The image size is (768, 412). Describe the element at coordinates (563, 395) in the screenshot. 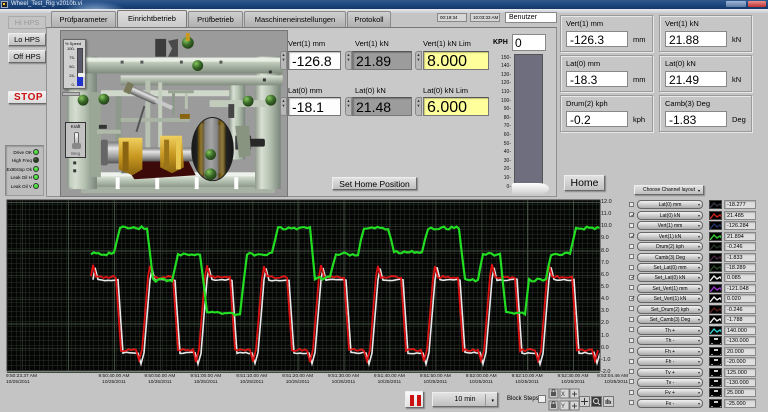

I see `svg-text: X` at that location.